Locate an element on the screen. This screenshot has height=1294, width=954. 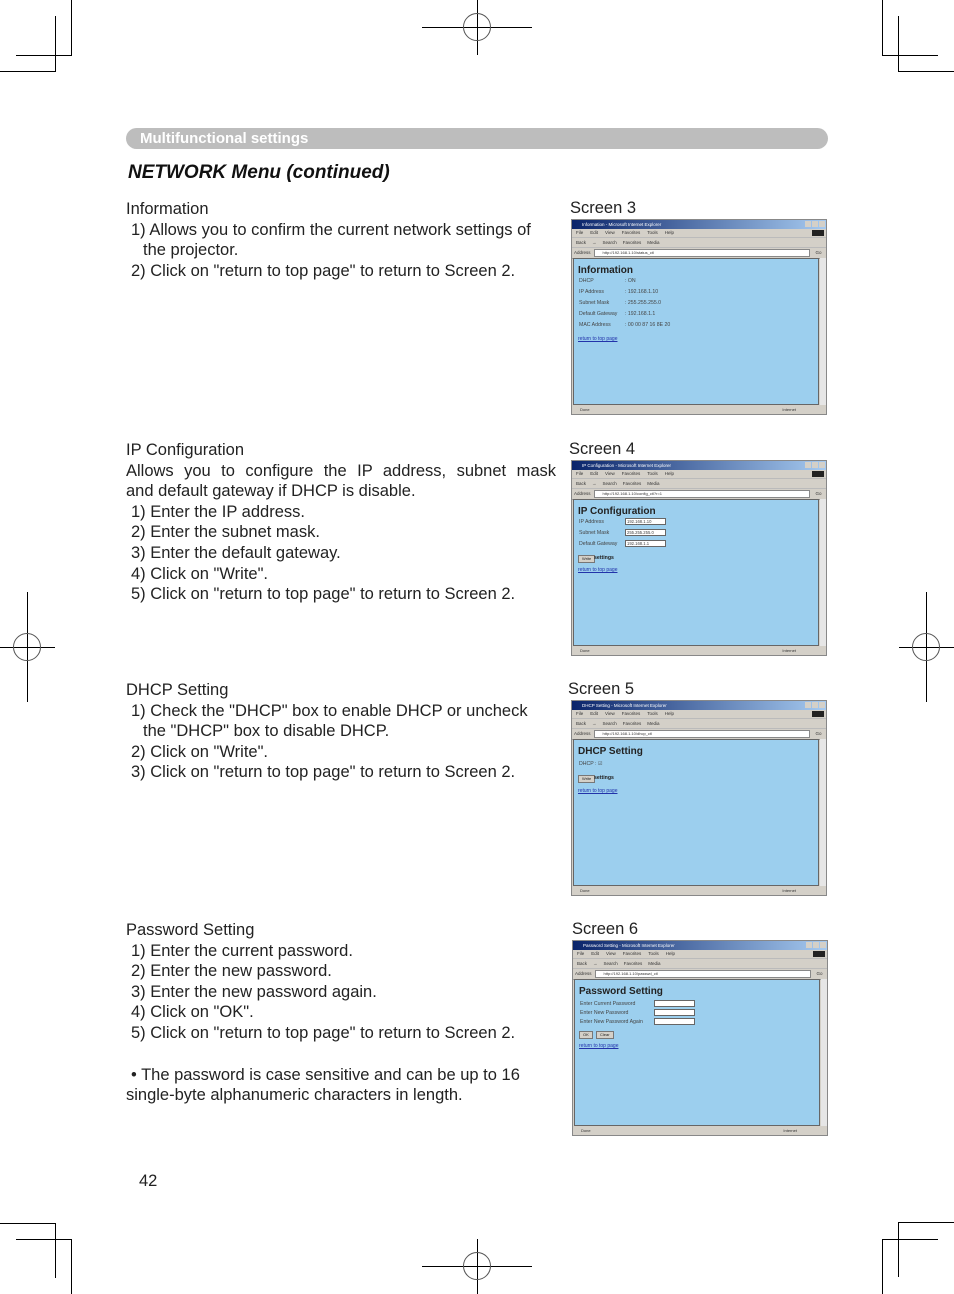
dhcp-checkbox: ☑ is located at coordinates (600, 764).